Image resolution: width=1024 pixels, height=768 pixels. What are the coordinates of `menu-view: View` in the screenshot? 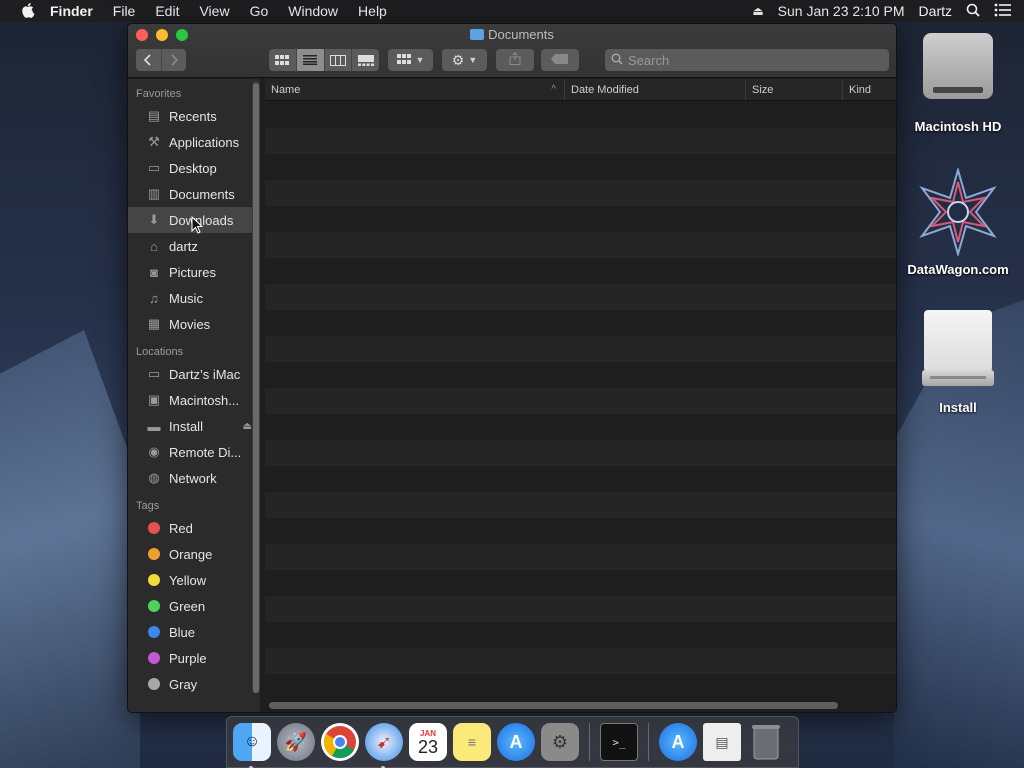 It's located at (214, 11).